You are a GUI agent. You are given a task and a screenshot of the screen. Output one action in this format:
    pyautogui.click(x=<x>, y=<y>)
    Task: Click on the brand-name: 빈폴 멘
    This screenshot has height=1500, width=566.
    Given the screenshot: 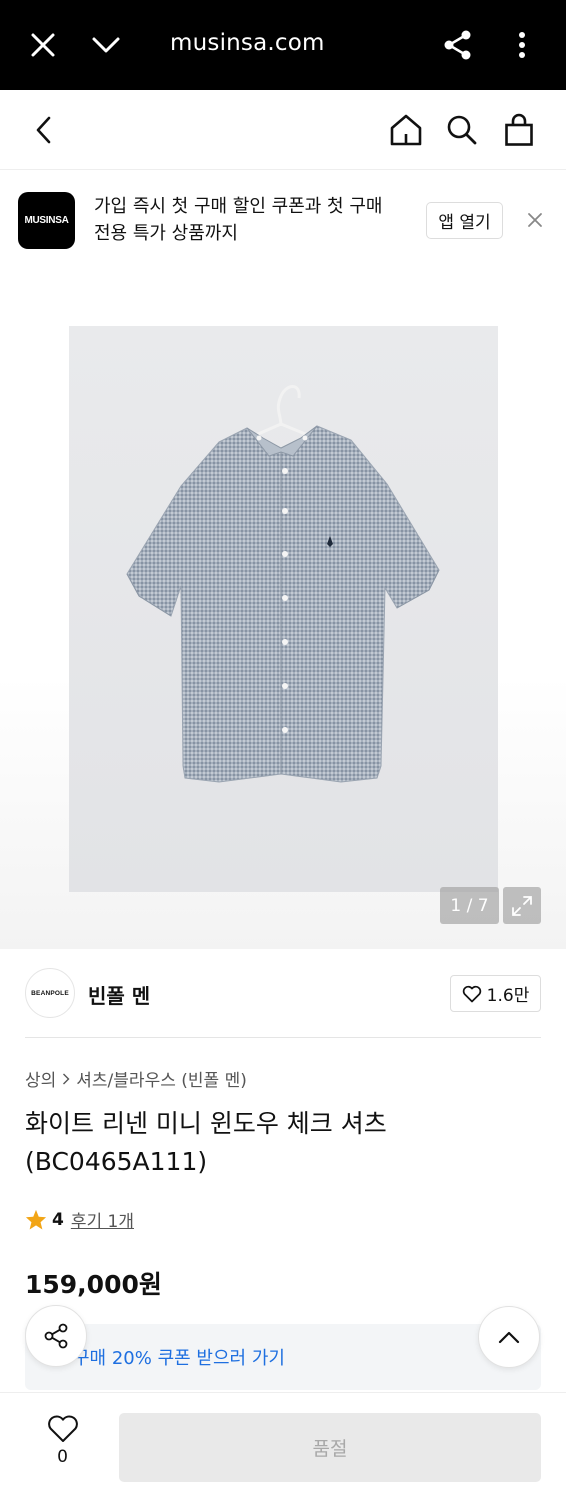 What is the action you would take?
    pyautogui.click(x=119, y=994)
    